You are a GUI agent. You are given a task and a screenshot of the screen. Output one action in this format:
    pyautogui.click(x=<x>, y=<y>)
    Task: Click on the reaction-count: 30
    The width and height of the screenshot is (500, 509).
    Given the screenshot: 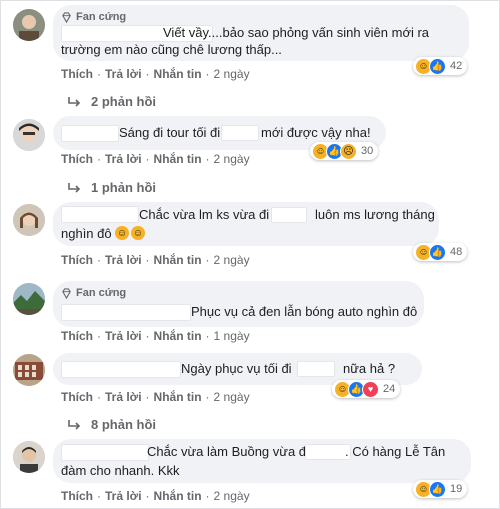 What is the action you would take?
    pyautogui.click(x=367, y=151)
    